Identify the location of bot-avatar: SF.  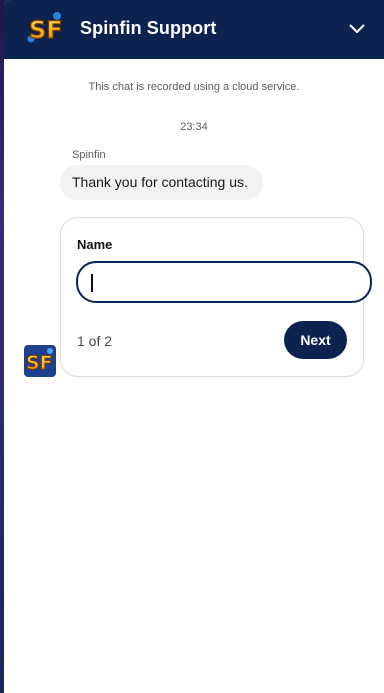
(40, 361).